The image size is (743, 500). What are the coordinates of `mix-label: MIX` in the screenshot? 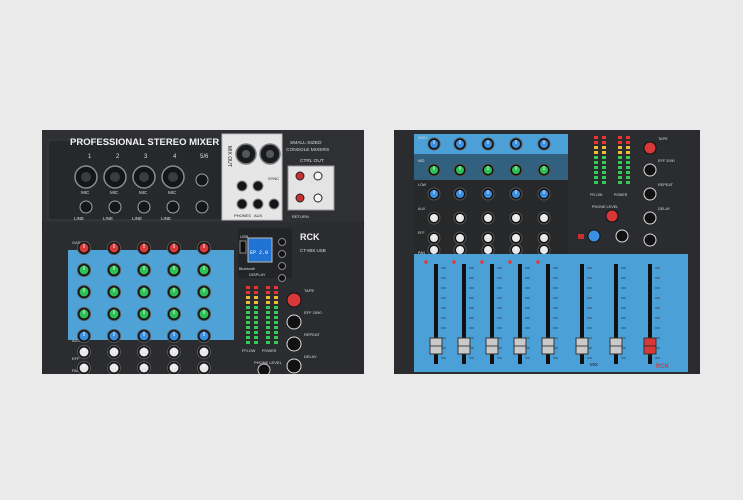 It's located at (594, 364).